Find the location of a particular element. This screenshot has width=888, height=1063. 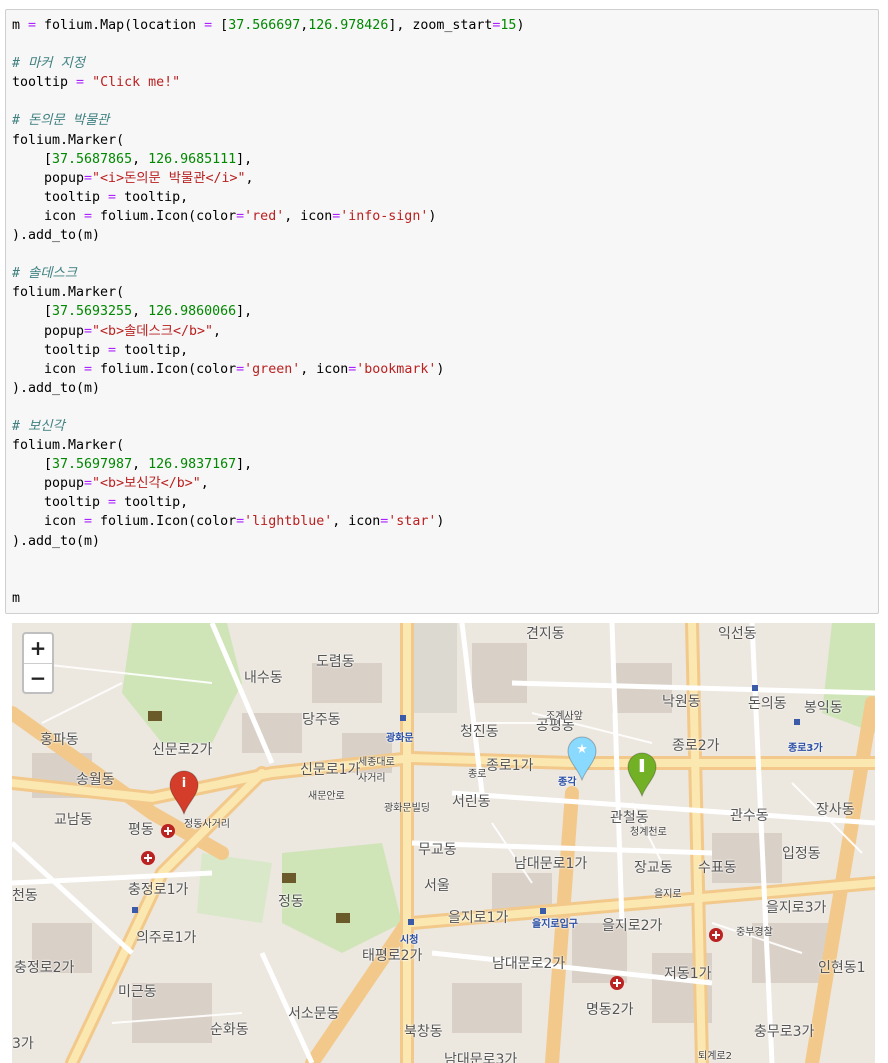

map-place-label: 낙원동 is located at coordinates (681, 702).